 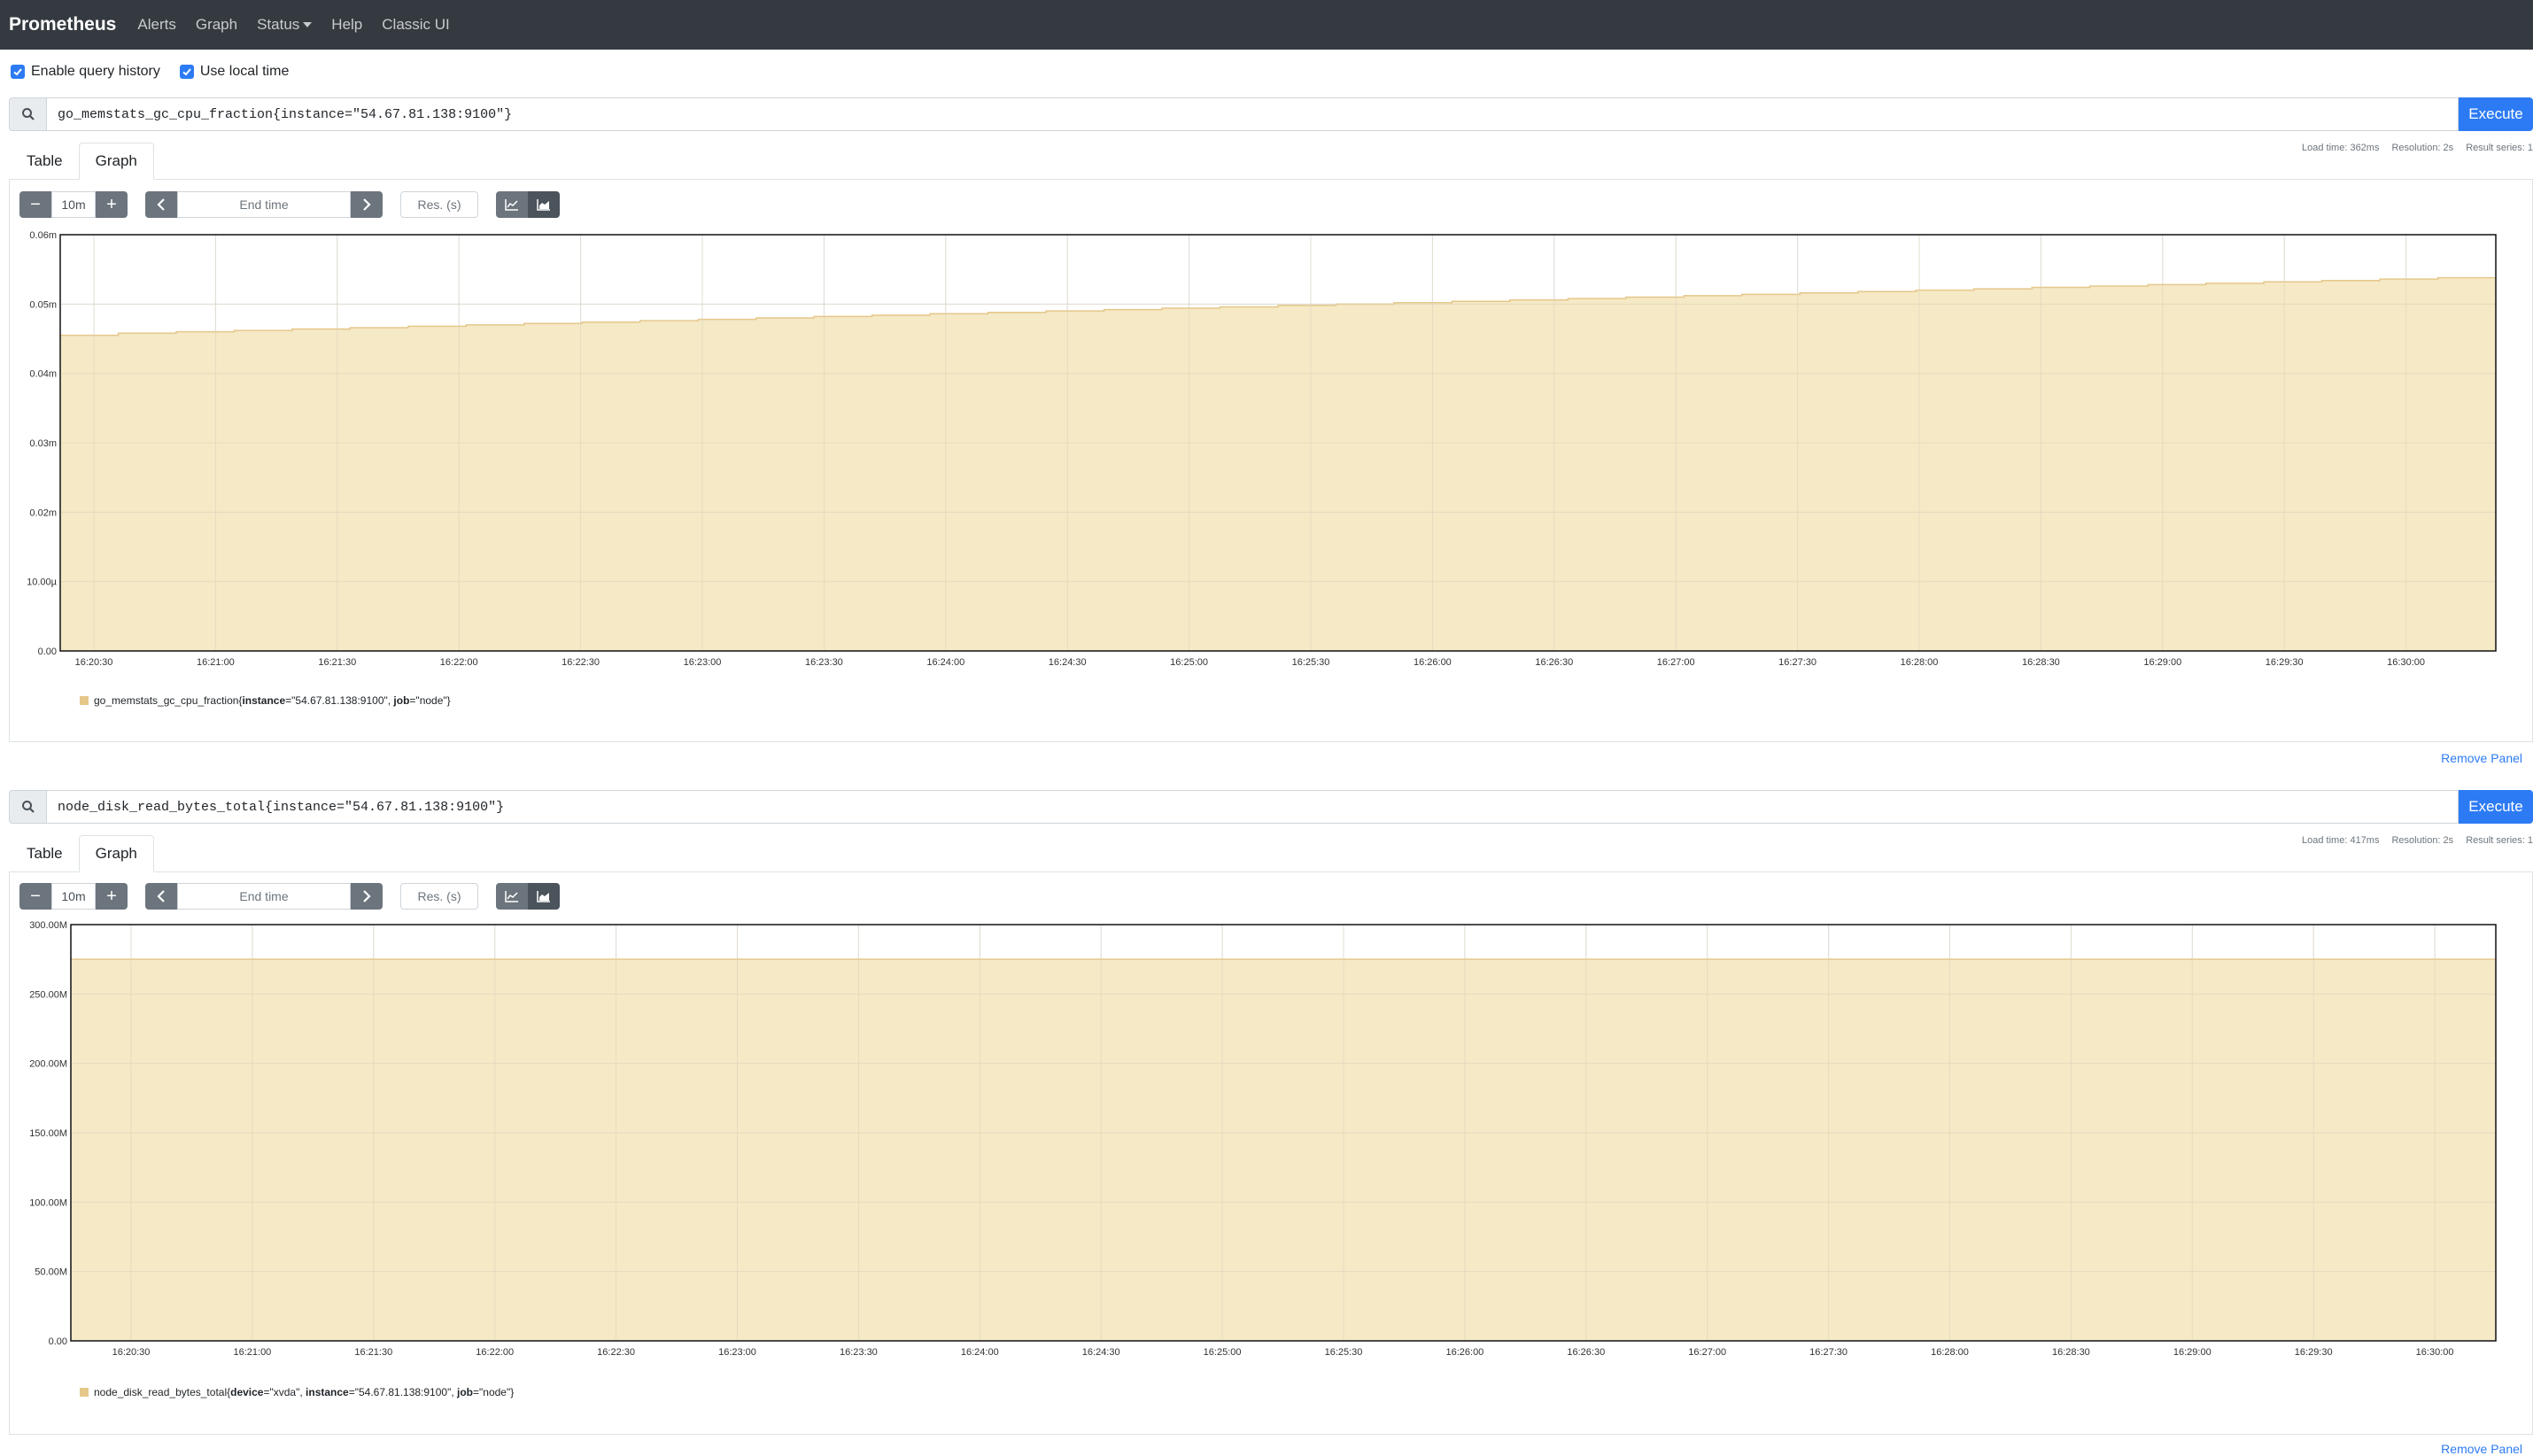 I want to click on query-history-label: Enable query history, so click(x=95, y=71).